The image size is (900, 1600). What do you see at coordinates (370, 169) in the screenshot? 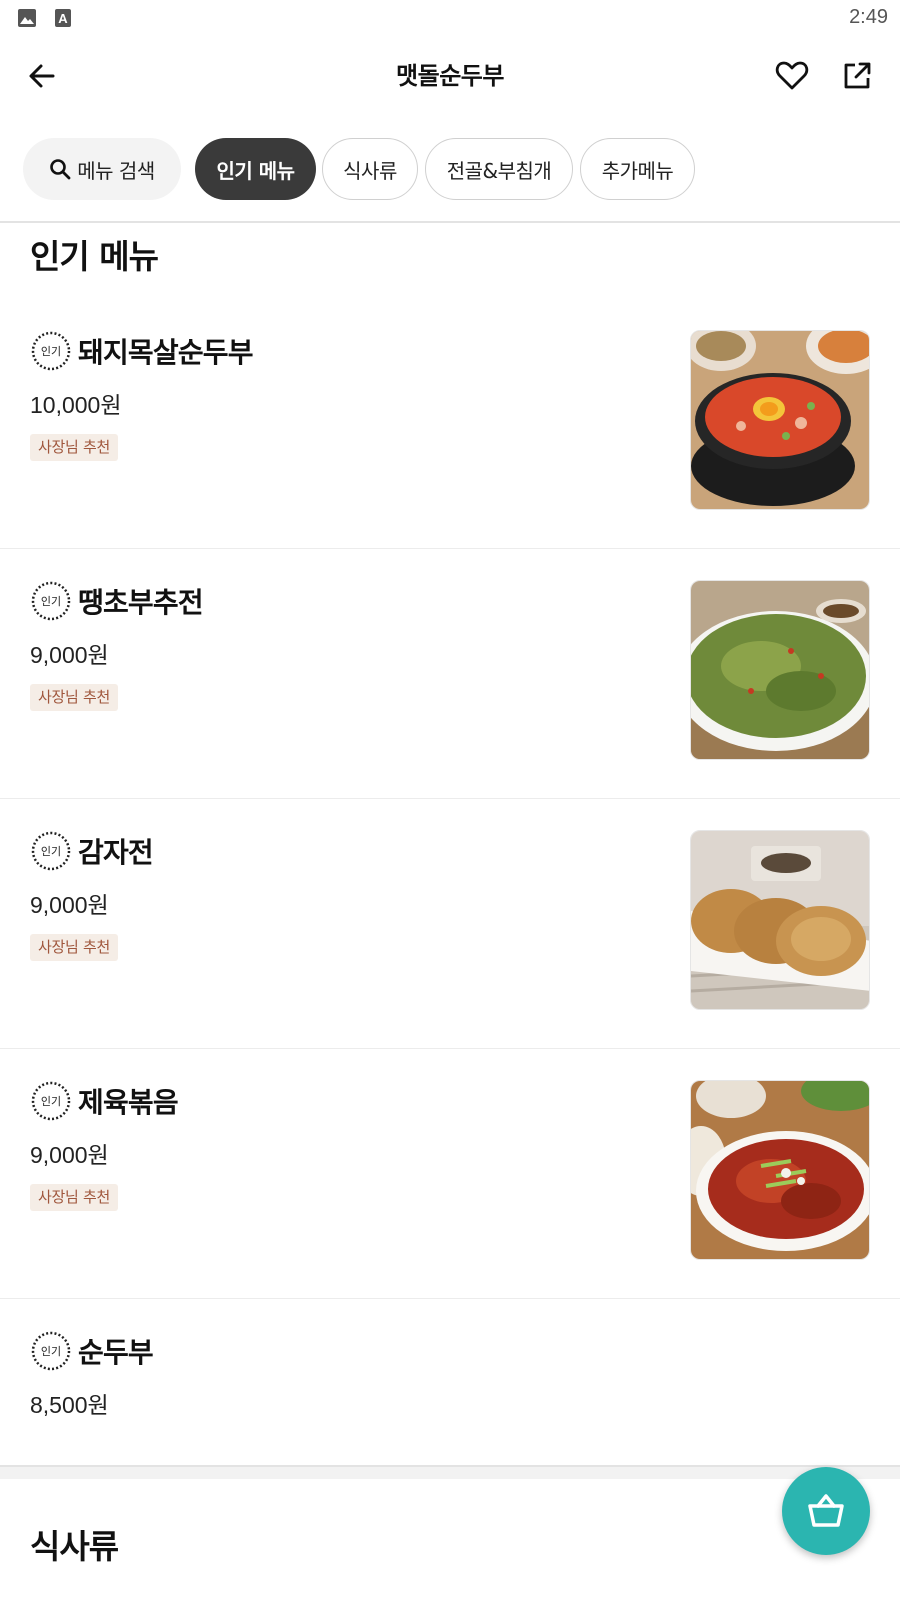
I see `tab-meals: 식사류` at bounding box center [370, 169].